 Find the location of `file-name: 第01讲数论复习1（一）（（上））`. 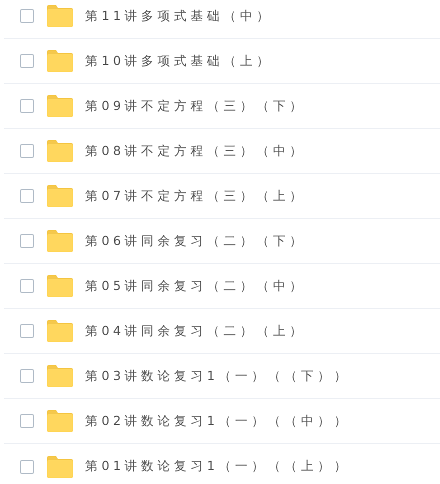

file-name: 第01讲数论复习1（一）（（上）） is located at coordinates (217, 466).